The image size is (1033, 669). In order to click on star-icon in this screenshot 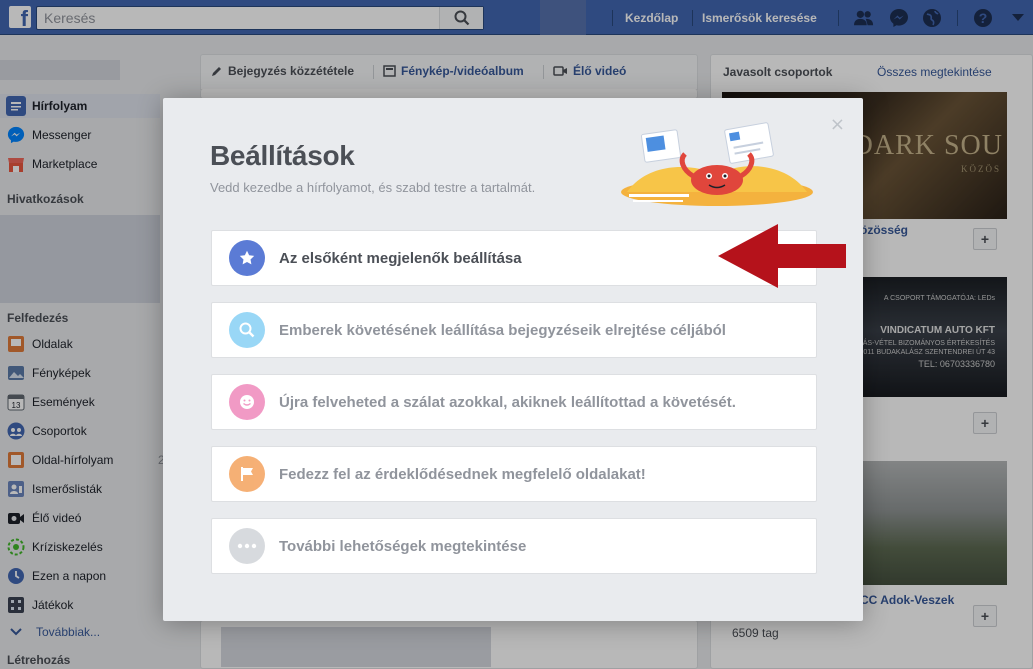, I will do `click(247, 258)`.